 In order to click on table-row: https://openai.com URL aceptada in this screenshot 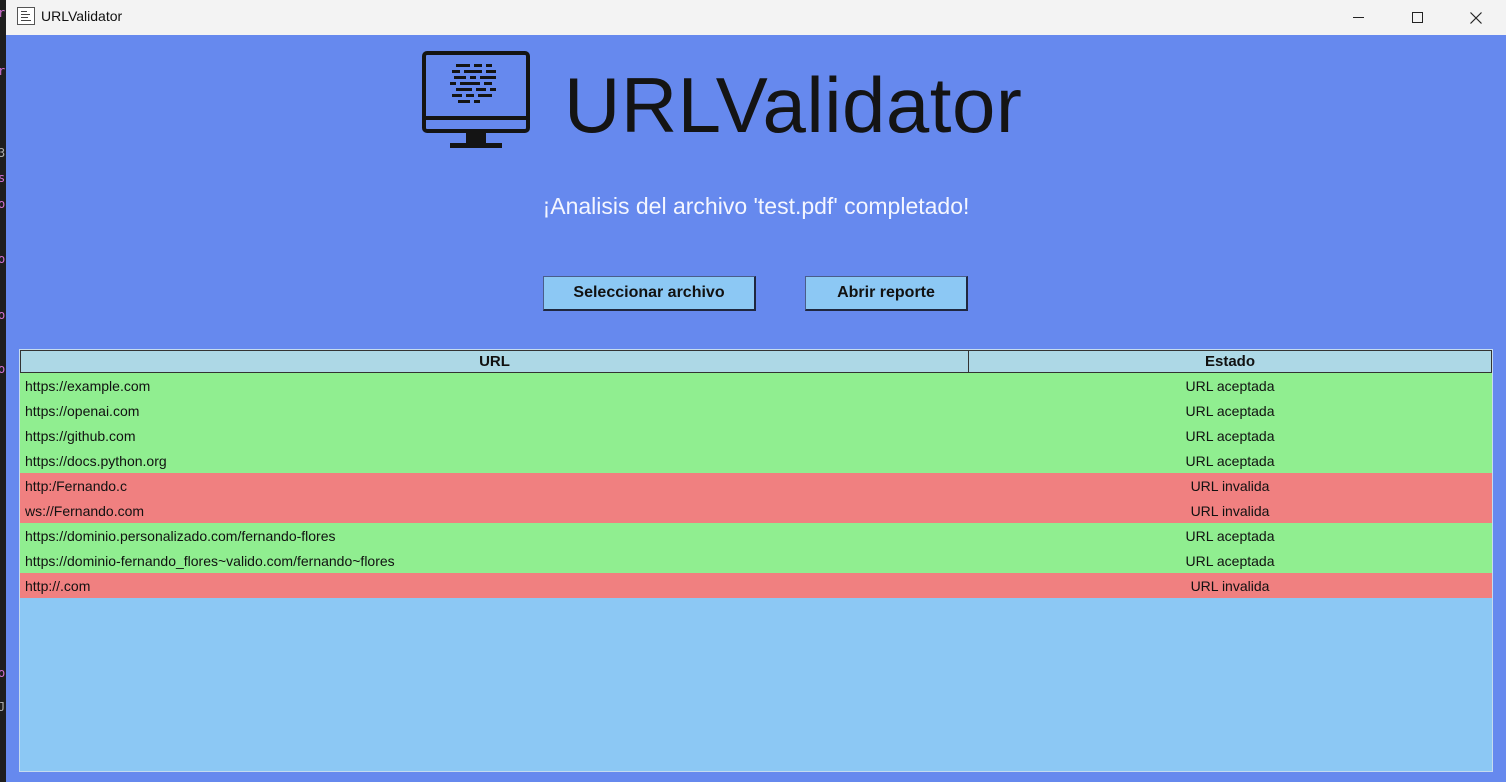, I will do `click(756, 410)`.